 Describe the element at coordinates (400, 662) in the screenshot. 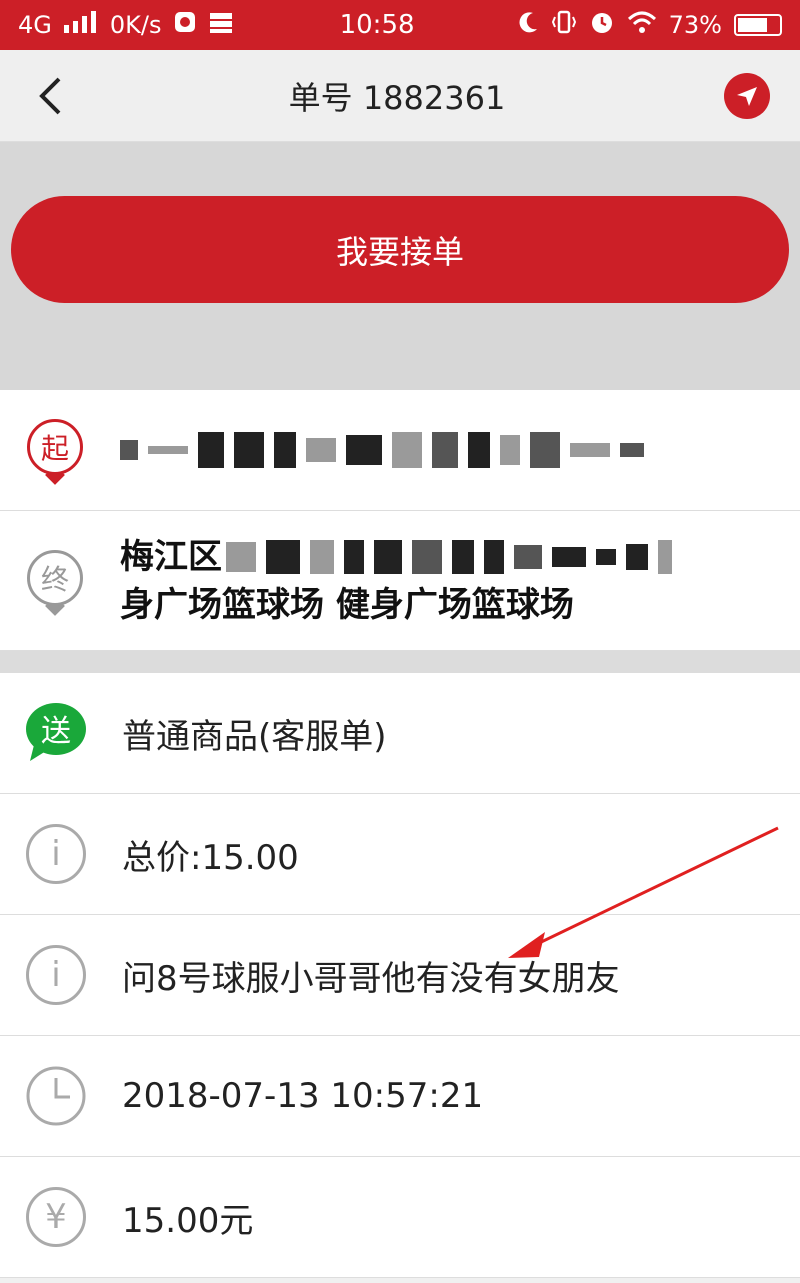

I see `section-divider` at that location.